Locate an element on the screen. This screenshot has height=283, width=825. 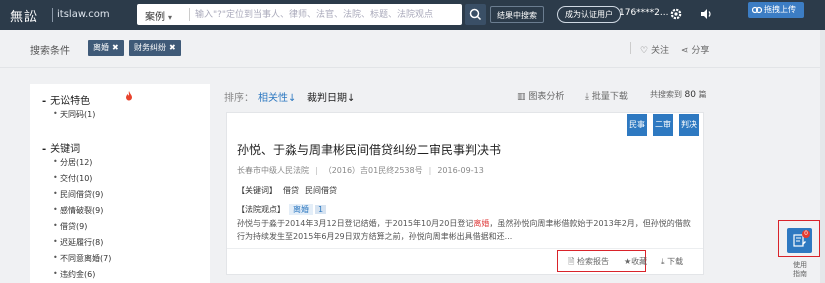
excerpt-highlight: 离婚 is located at coordinates (481, 223).